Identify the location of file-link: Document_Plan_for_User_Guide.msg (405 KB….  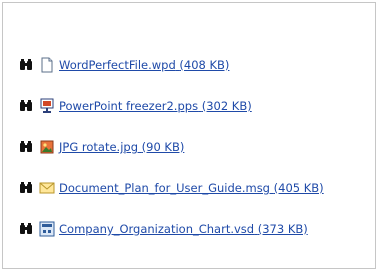
(191, 188).